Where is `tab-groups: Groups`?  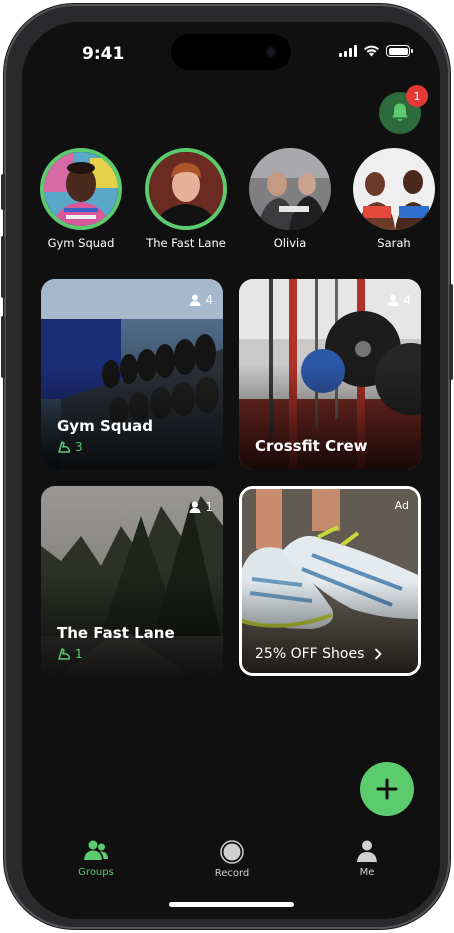 tab-groups: Groups is located at coordinates (96, 859).